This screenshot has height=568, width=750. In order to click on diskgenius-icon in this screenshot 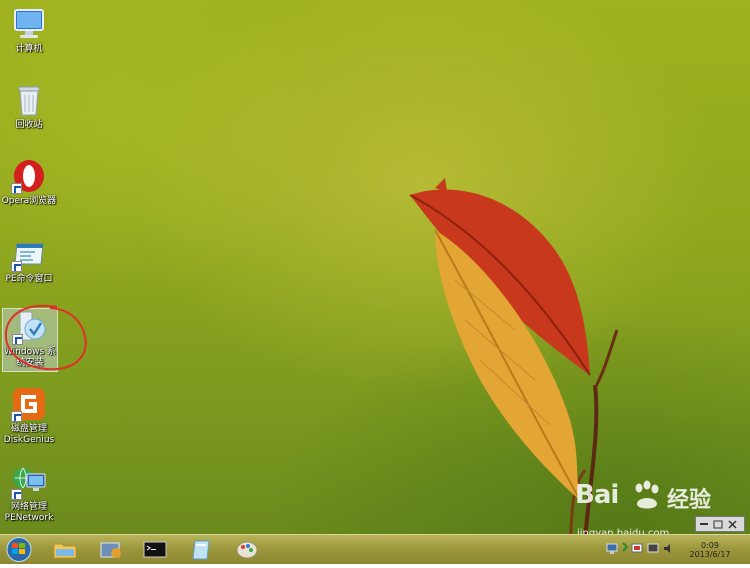, I will do `click(29, 404)`.